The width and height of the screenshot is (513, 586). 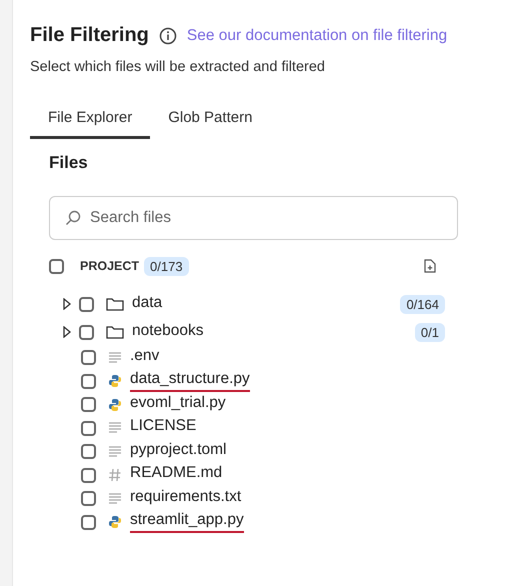 I want to click on section-title: File Filtering, so click(x=89, y=35).